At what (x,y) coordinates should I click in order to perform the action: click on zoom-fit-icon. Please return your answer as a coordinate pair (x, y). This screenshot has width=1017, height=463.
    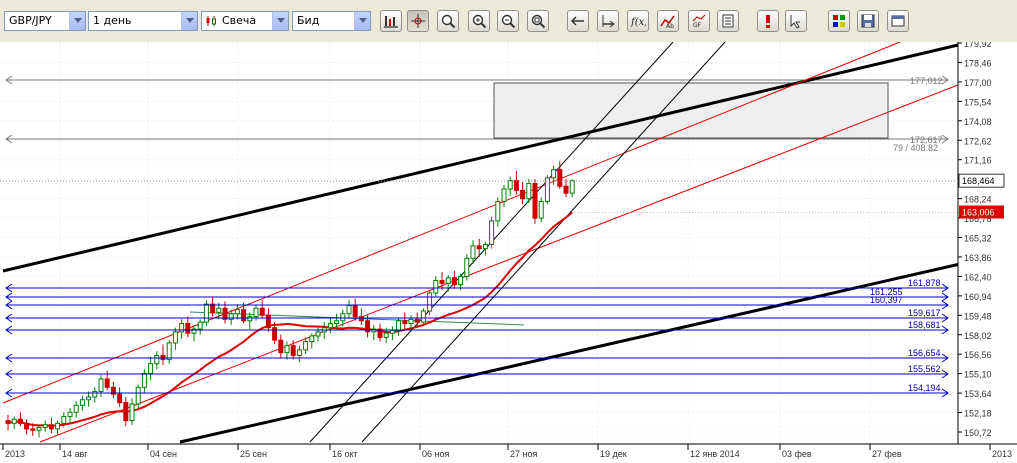
    Looking at the image, I should click on (538, 21).